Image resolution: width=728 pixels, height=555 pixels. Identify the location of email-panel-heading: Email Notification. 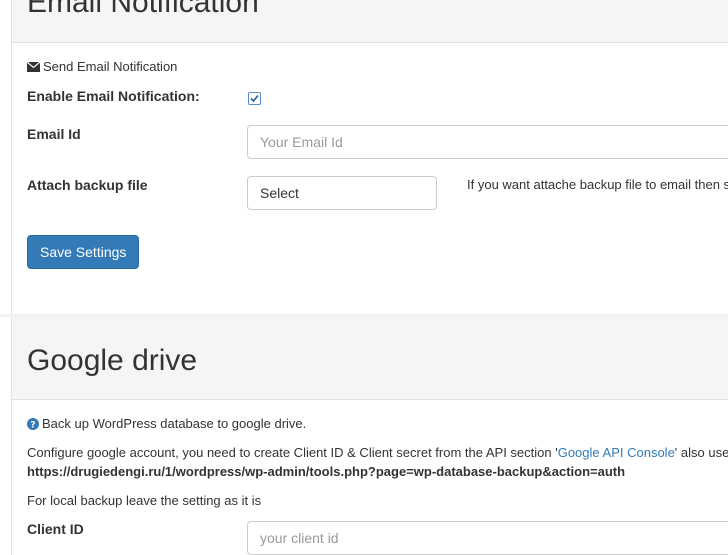
(370, 21).